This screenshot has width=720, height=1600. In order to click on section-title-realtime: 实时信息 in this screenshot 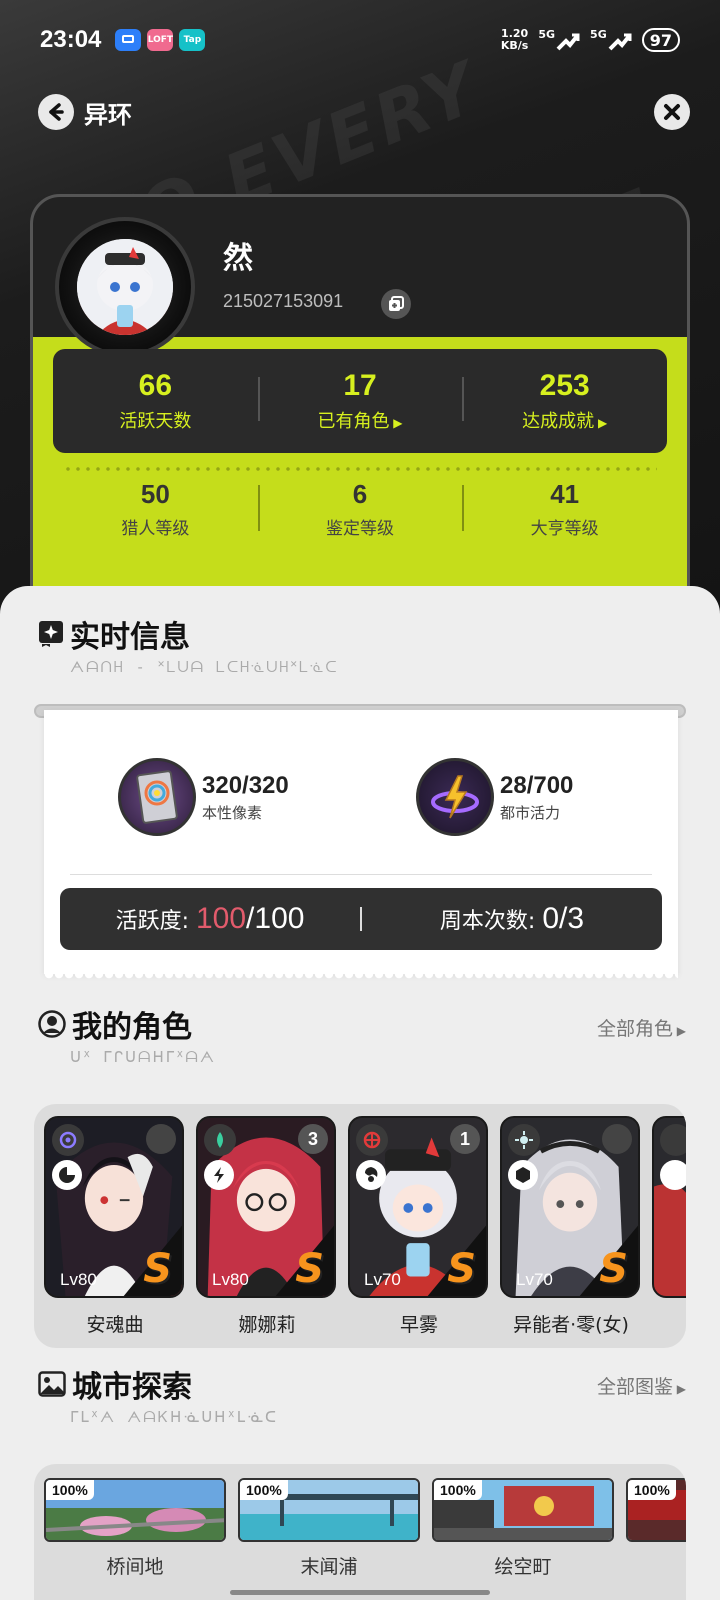, I will do `click(114, 634)`.